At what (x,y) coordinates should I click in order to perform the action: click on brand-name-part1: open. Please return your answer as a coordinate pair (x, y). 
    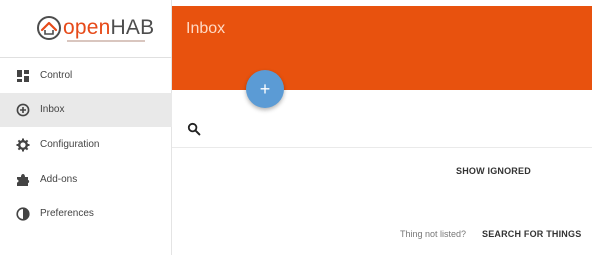
    Looking at the image, I should click on (87, 27).